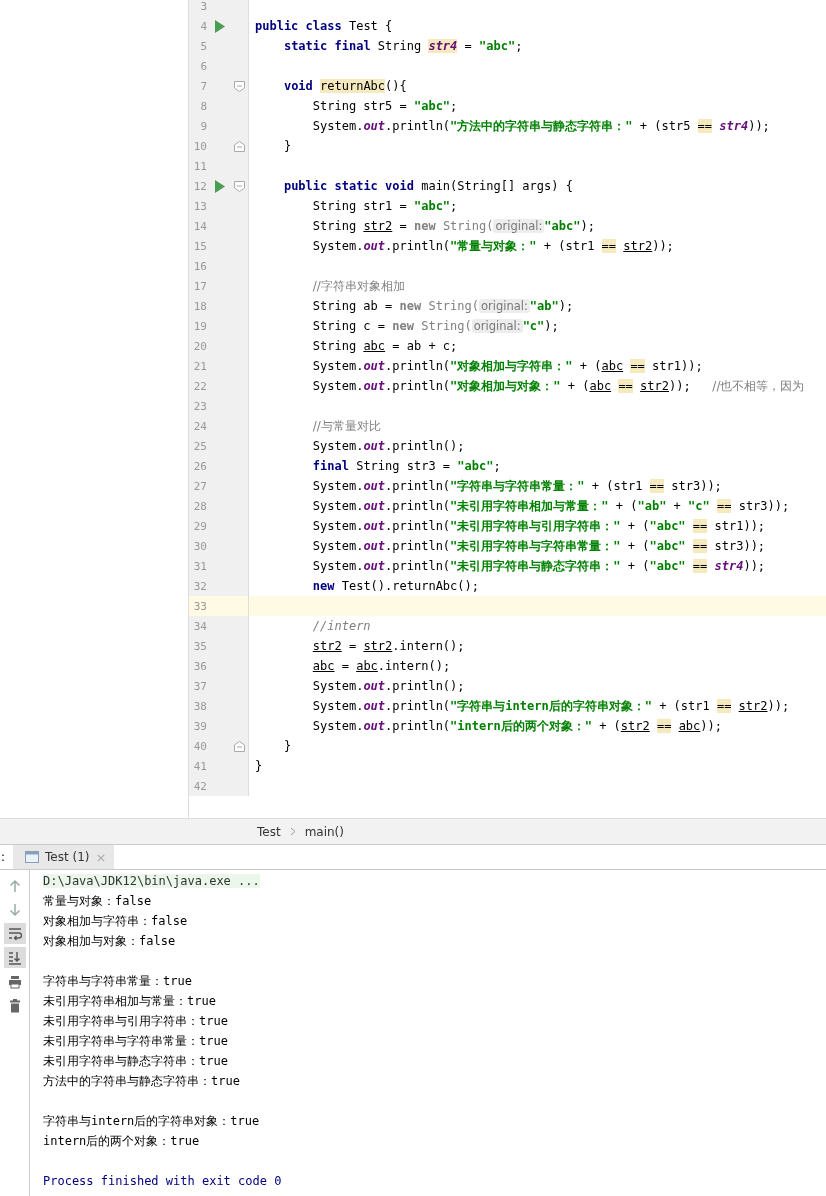 Image resolution: width=826 pixels, height=1196 pixels. Describe the element at coordinates (538, 526) in the screenshot. I see `code-line: System.out.println("未引用字符串与引用字符串：" + ("abc" == str1));` at that location.